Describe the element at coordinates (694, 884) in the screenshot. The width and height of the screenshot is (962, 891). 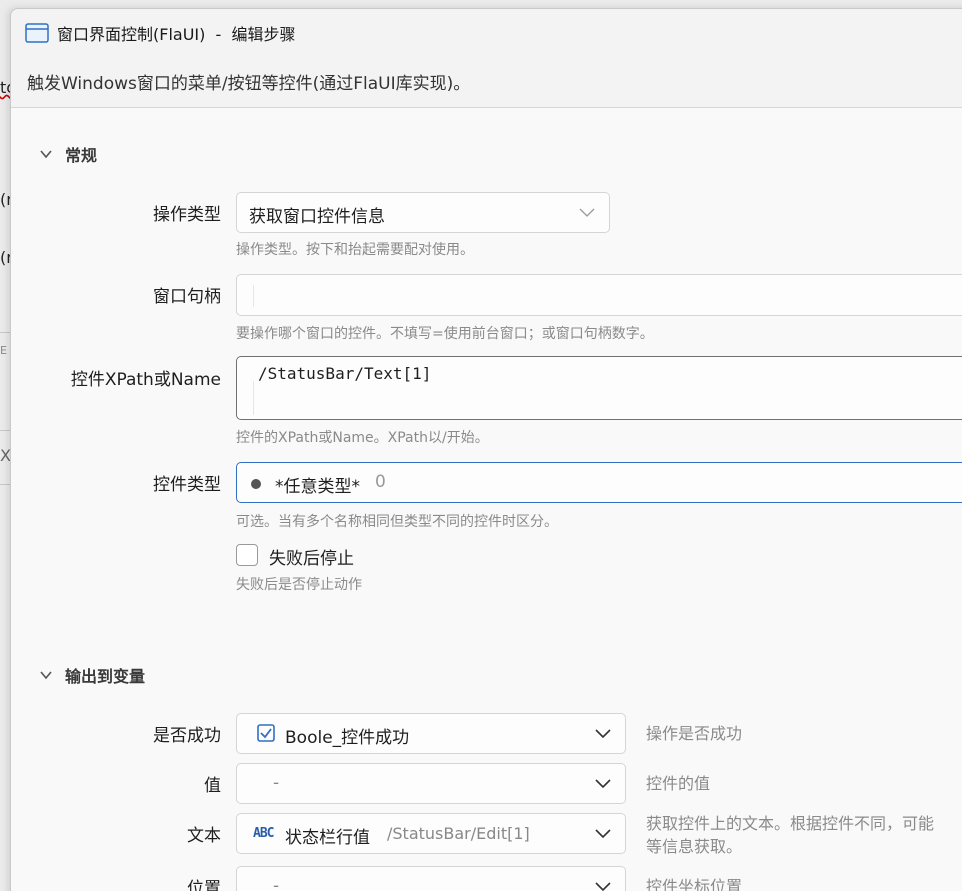
I see `position-side-hint: 控件坐标位置` at that location.